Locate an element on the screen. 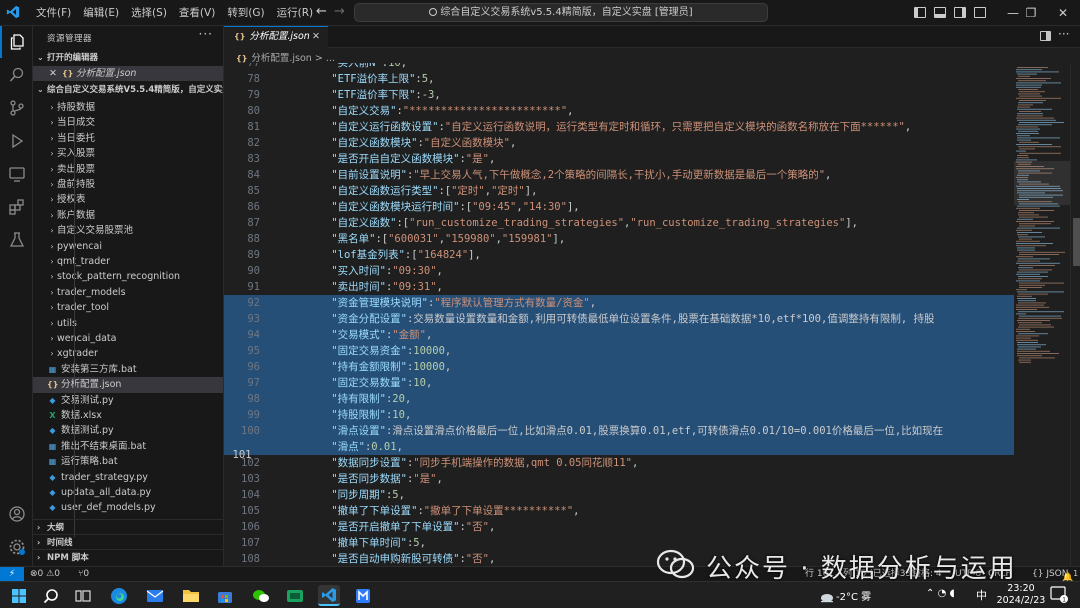 This screenshot has width=1080, height=608. customize-layout-icon is located at coordinates (980, 12).